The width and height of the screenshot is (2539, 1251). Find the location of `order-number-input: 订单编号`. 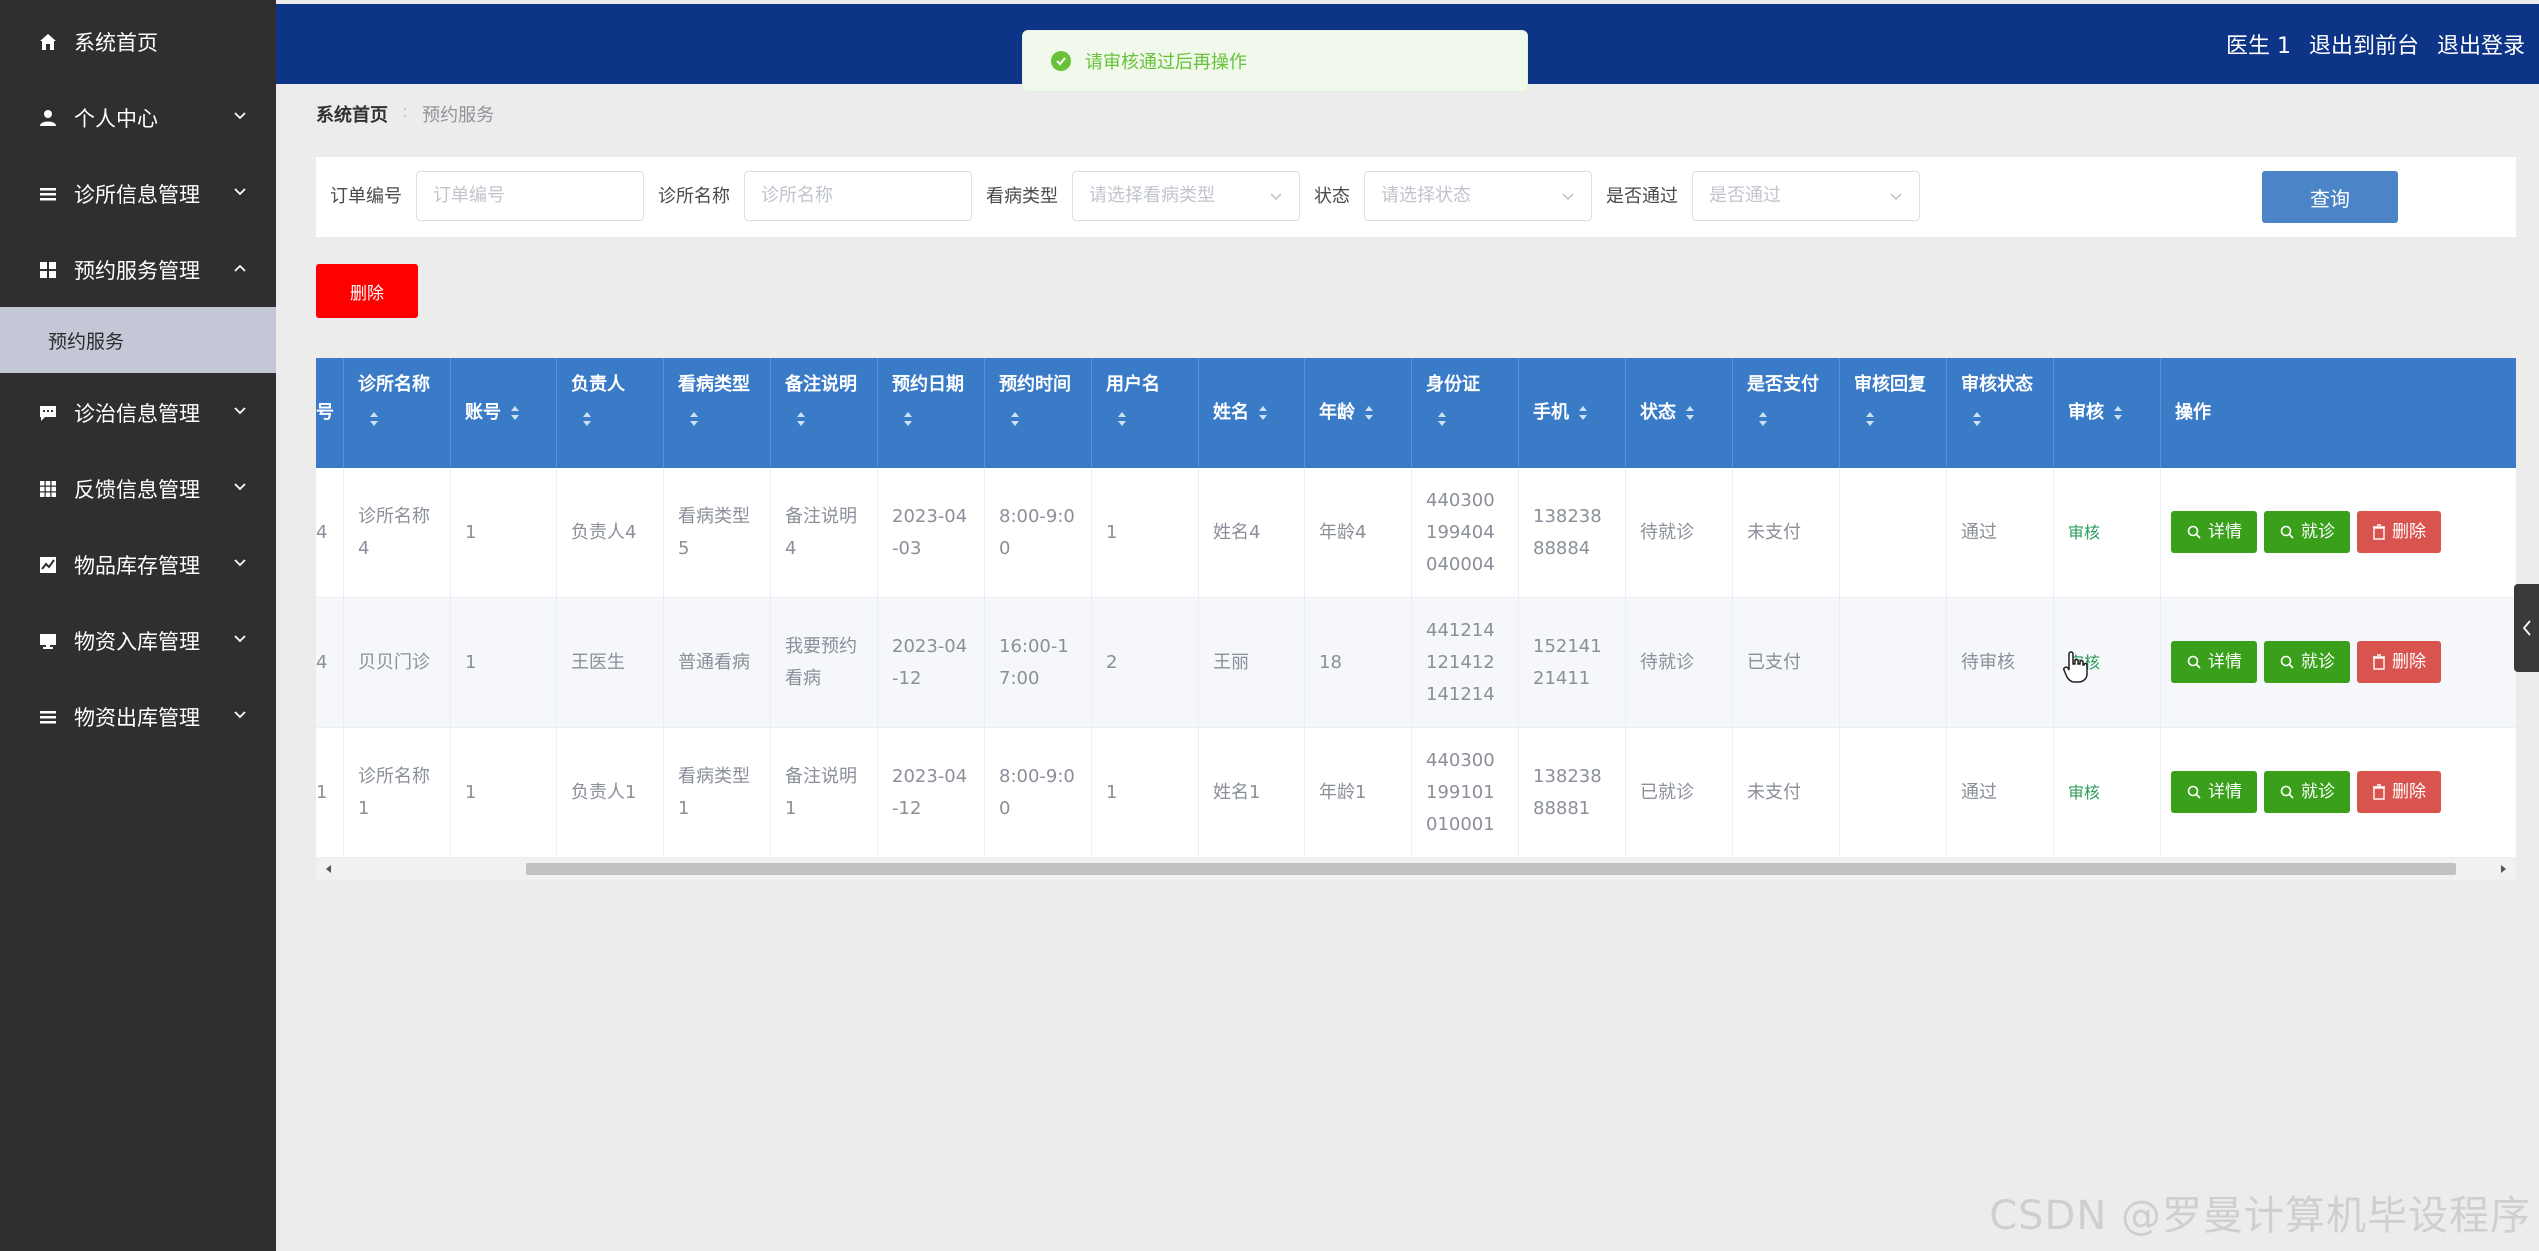

order-number-input: 订单编号 is located at coordinates (530, 196).